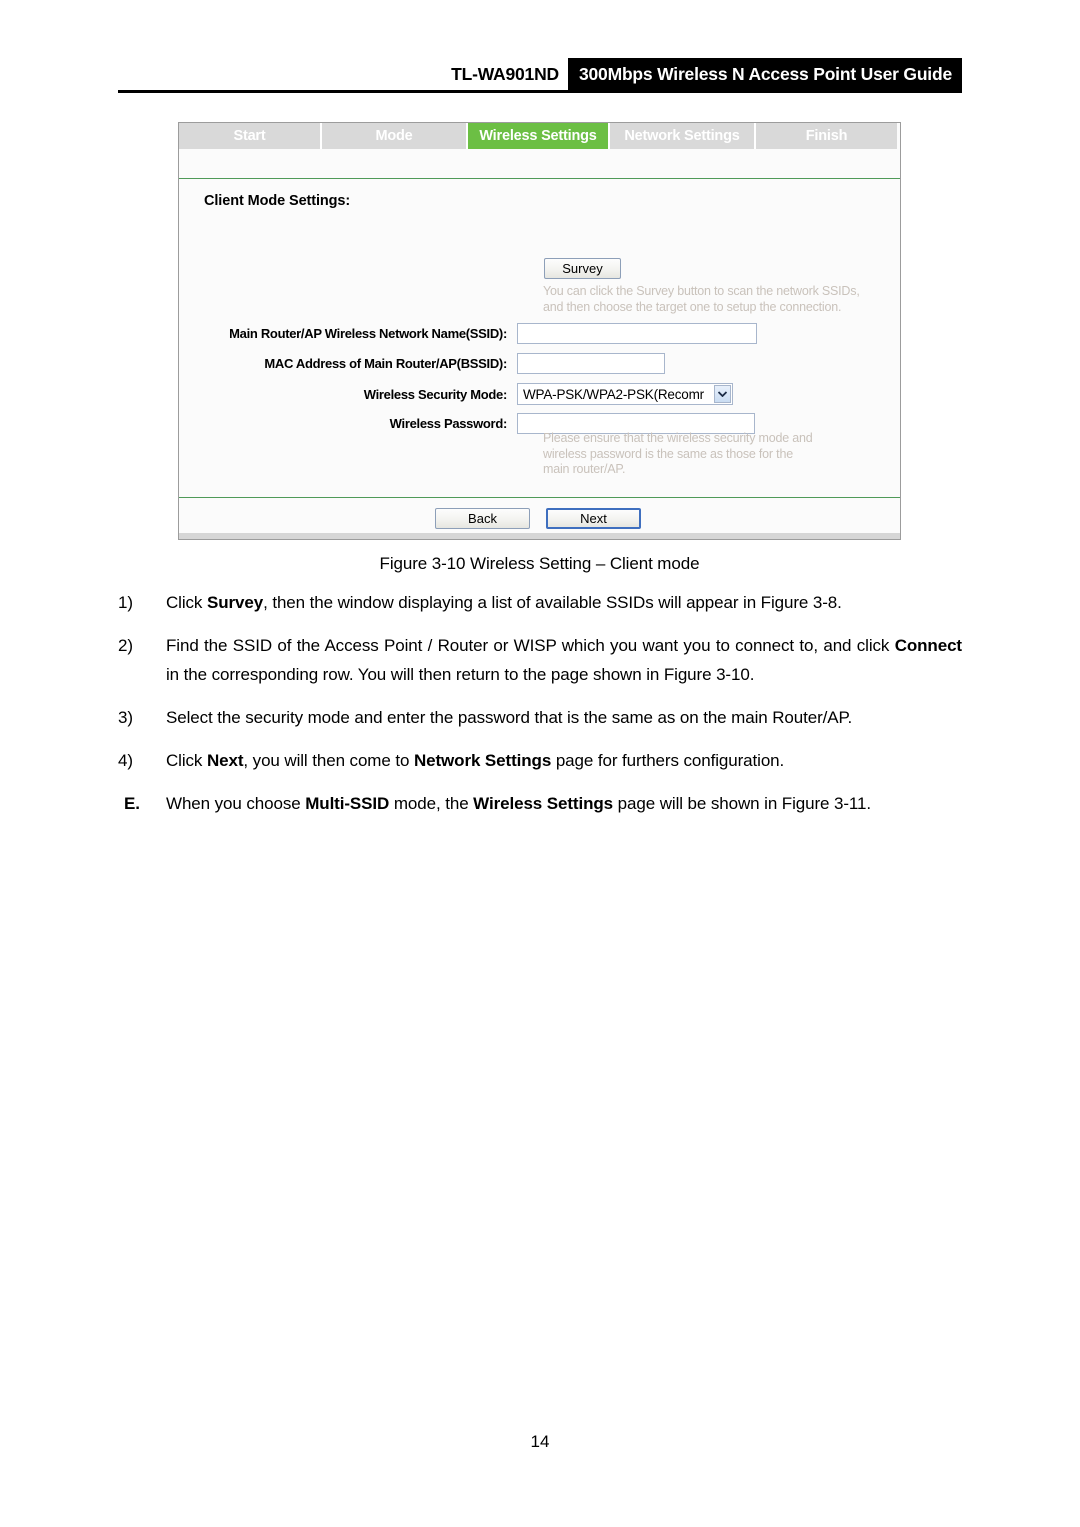  What do you see at coordinates (540, 91) in the screenshot?
I see `header-rule` at bounding box center [540, 91].